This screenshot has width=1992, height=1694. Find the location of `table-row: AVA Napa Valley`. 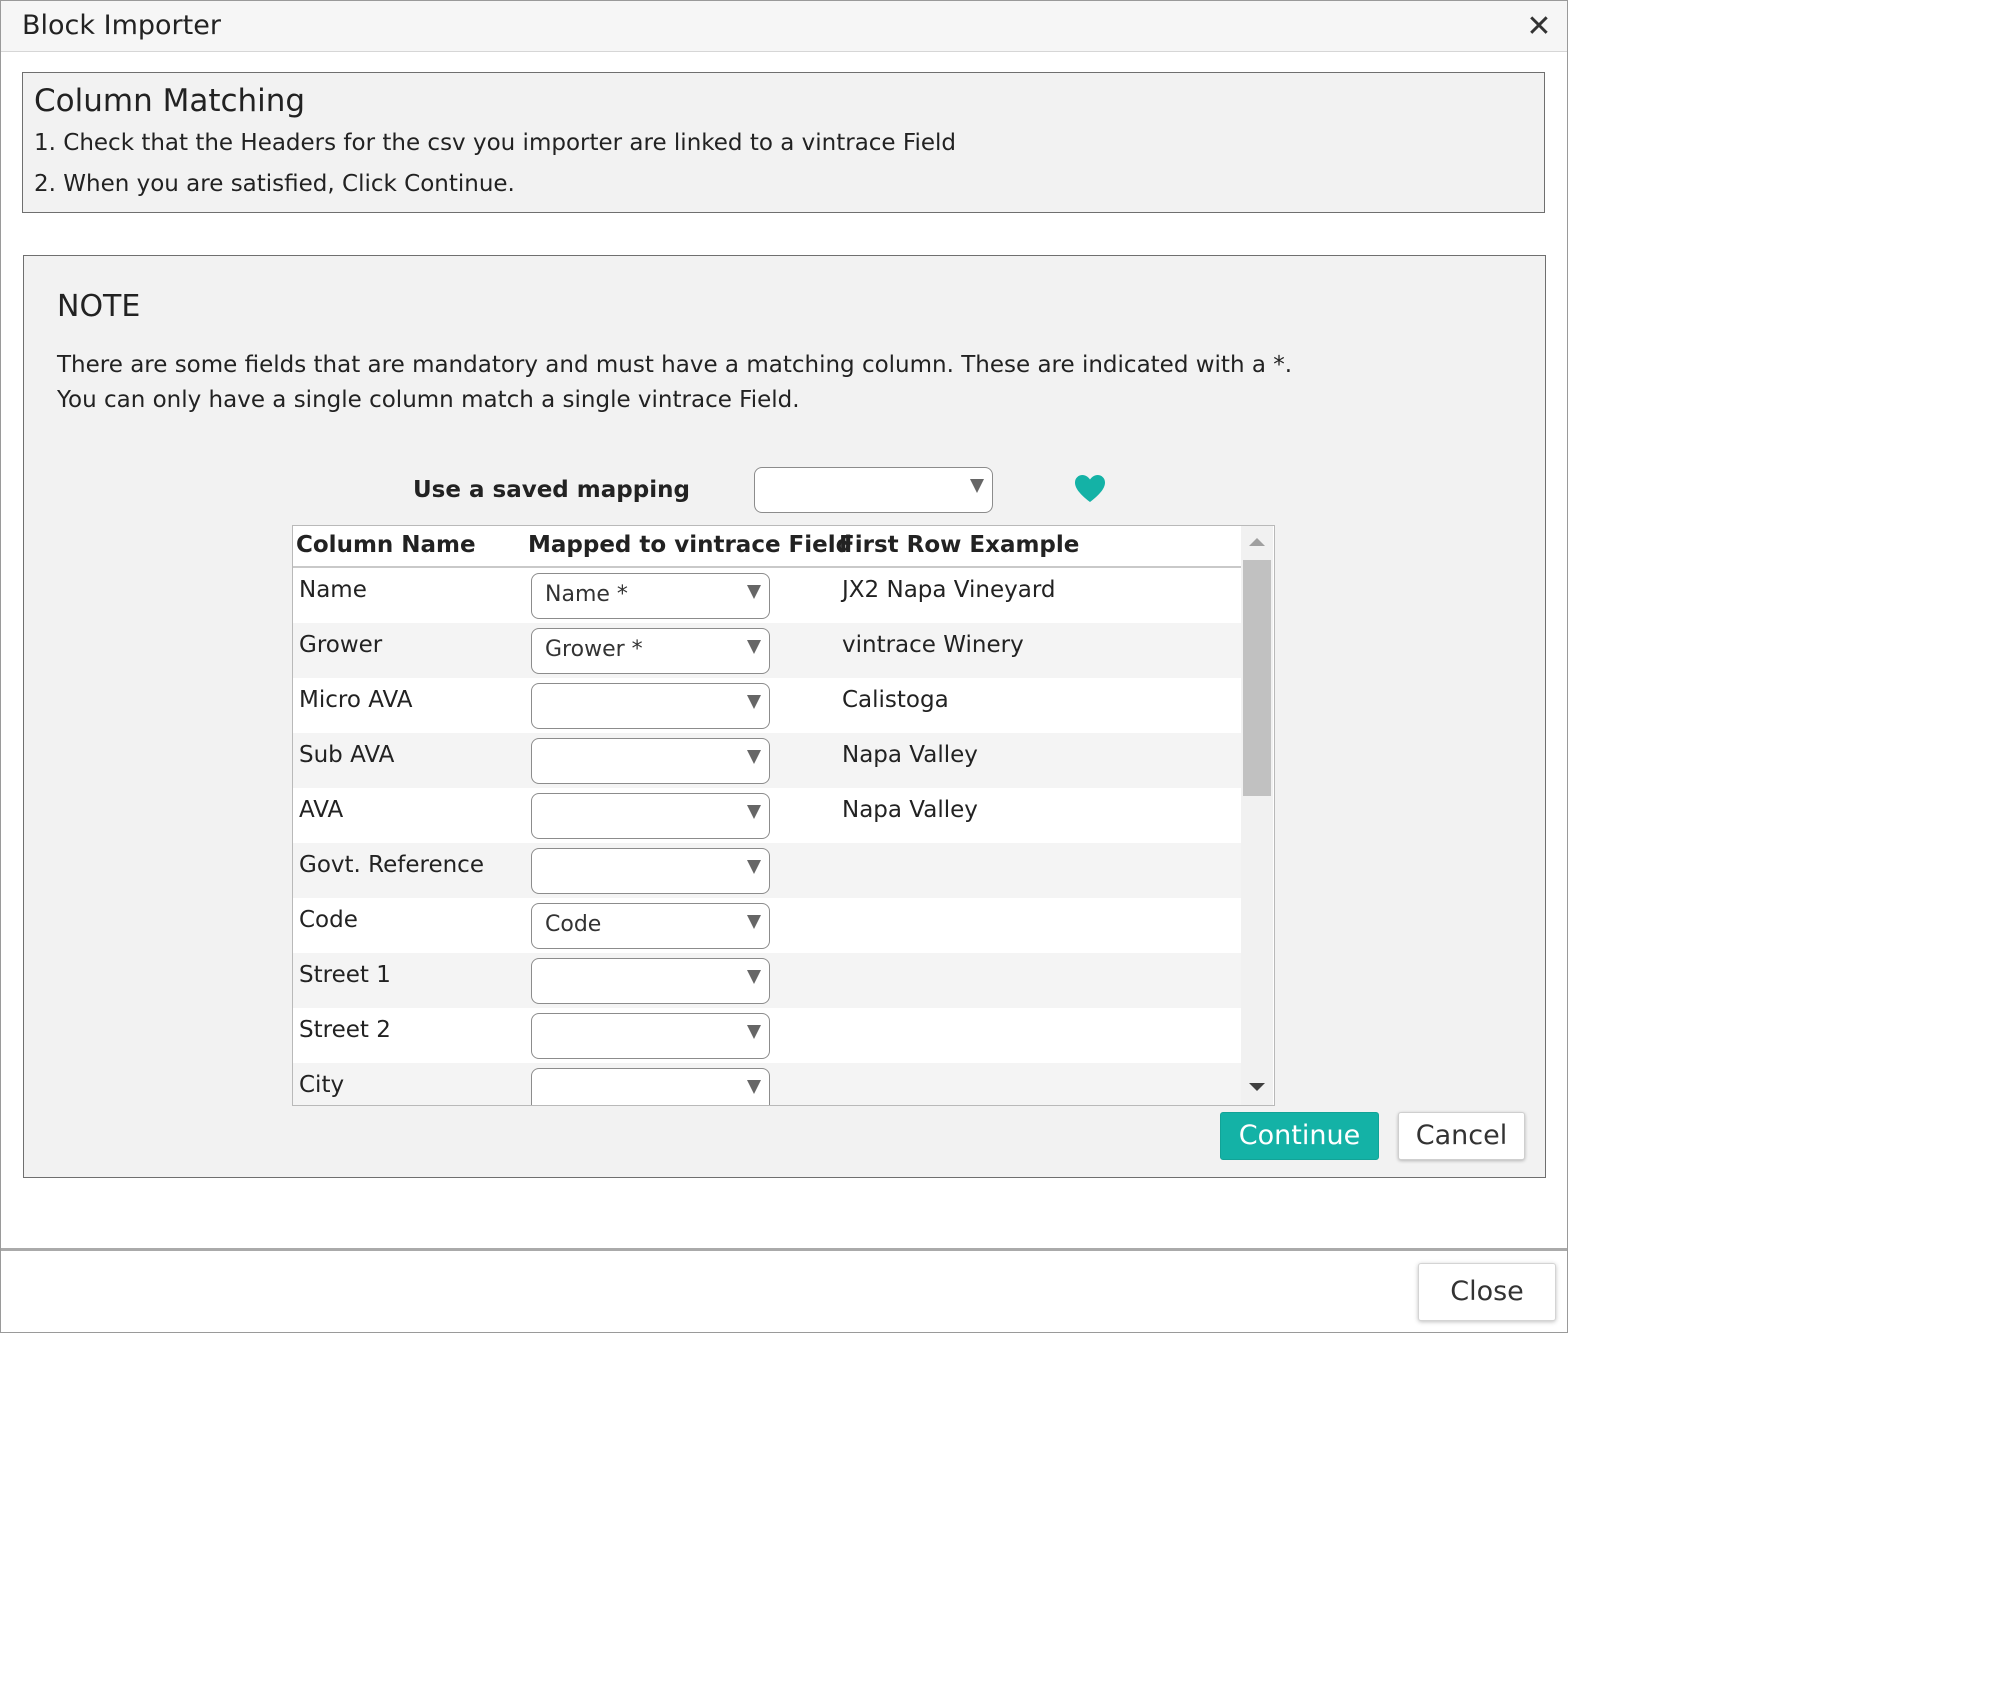

table-row: AVA Napa Valley is located at coordinates (767, 815).